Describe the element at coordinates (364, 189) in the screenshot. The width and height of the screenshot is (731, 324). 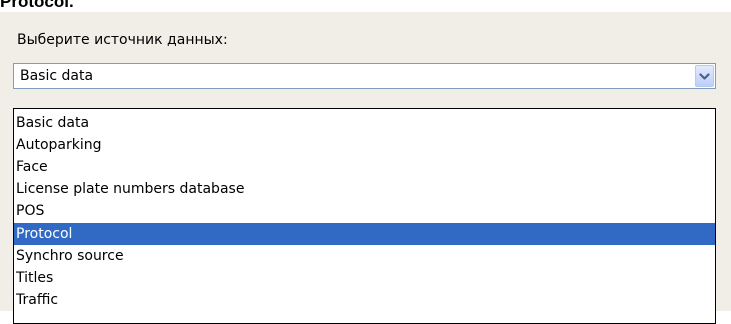
I see `list-item: License plate numbers database` at that location.